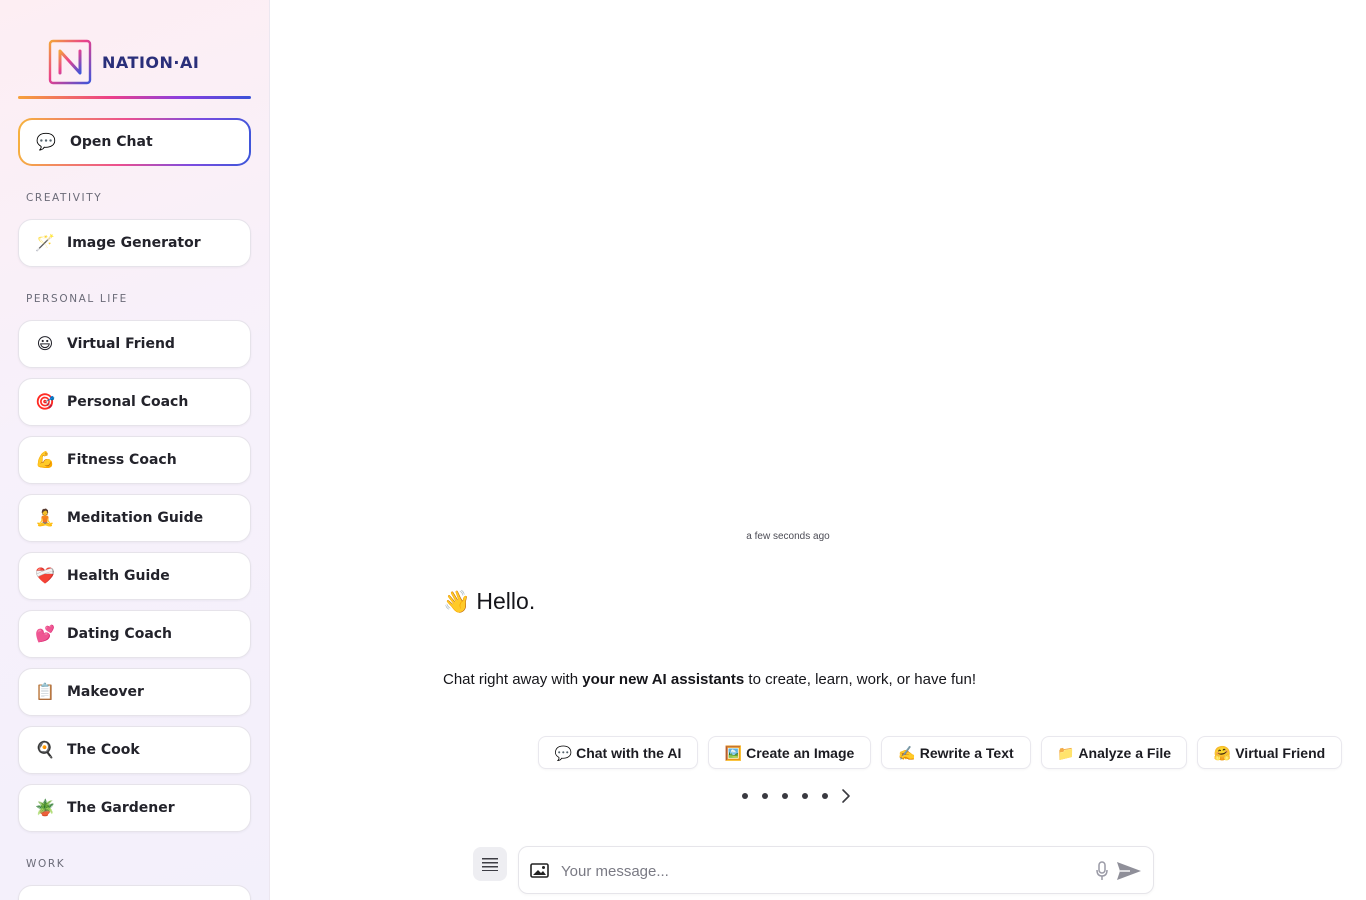 The image size is (1366, 900). I want to click on sidebar-item-label: Image Generator, so click(134, 243).